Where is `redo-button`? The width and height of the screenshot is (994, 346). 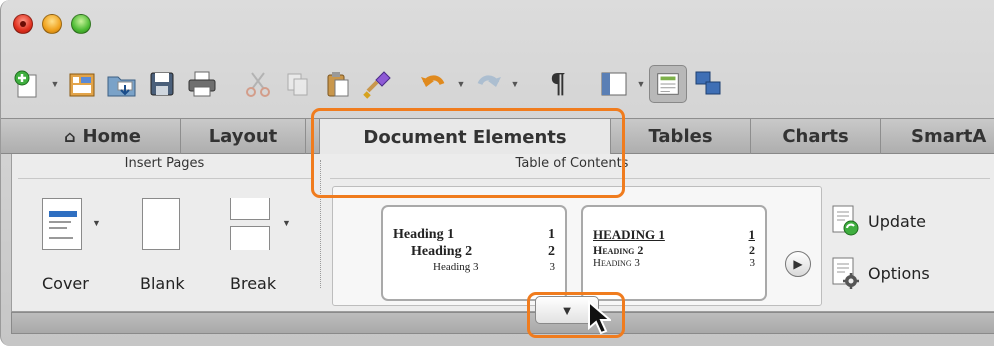
redo-button is located at coordinates (488, 84).